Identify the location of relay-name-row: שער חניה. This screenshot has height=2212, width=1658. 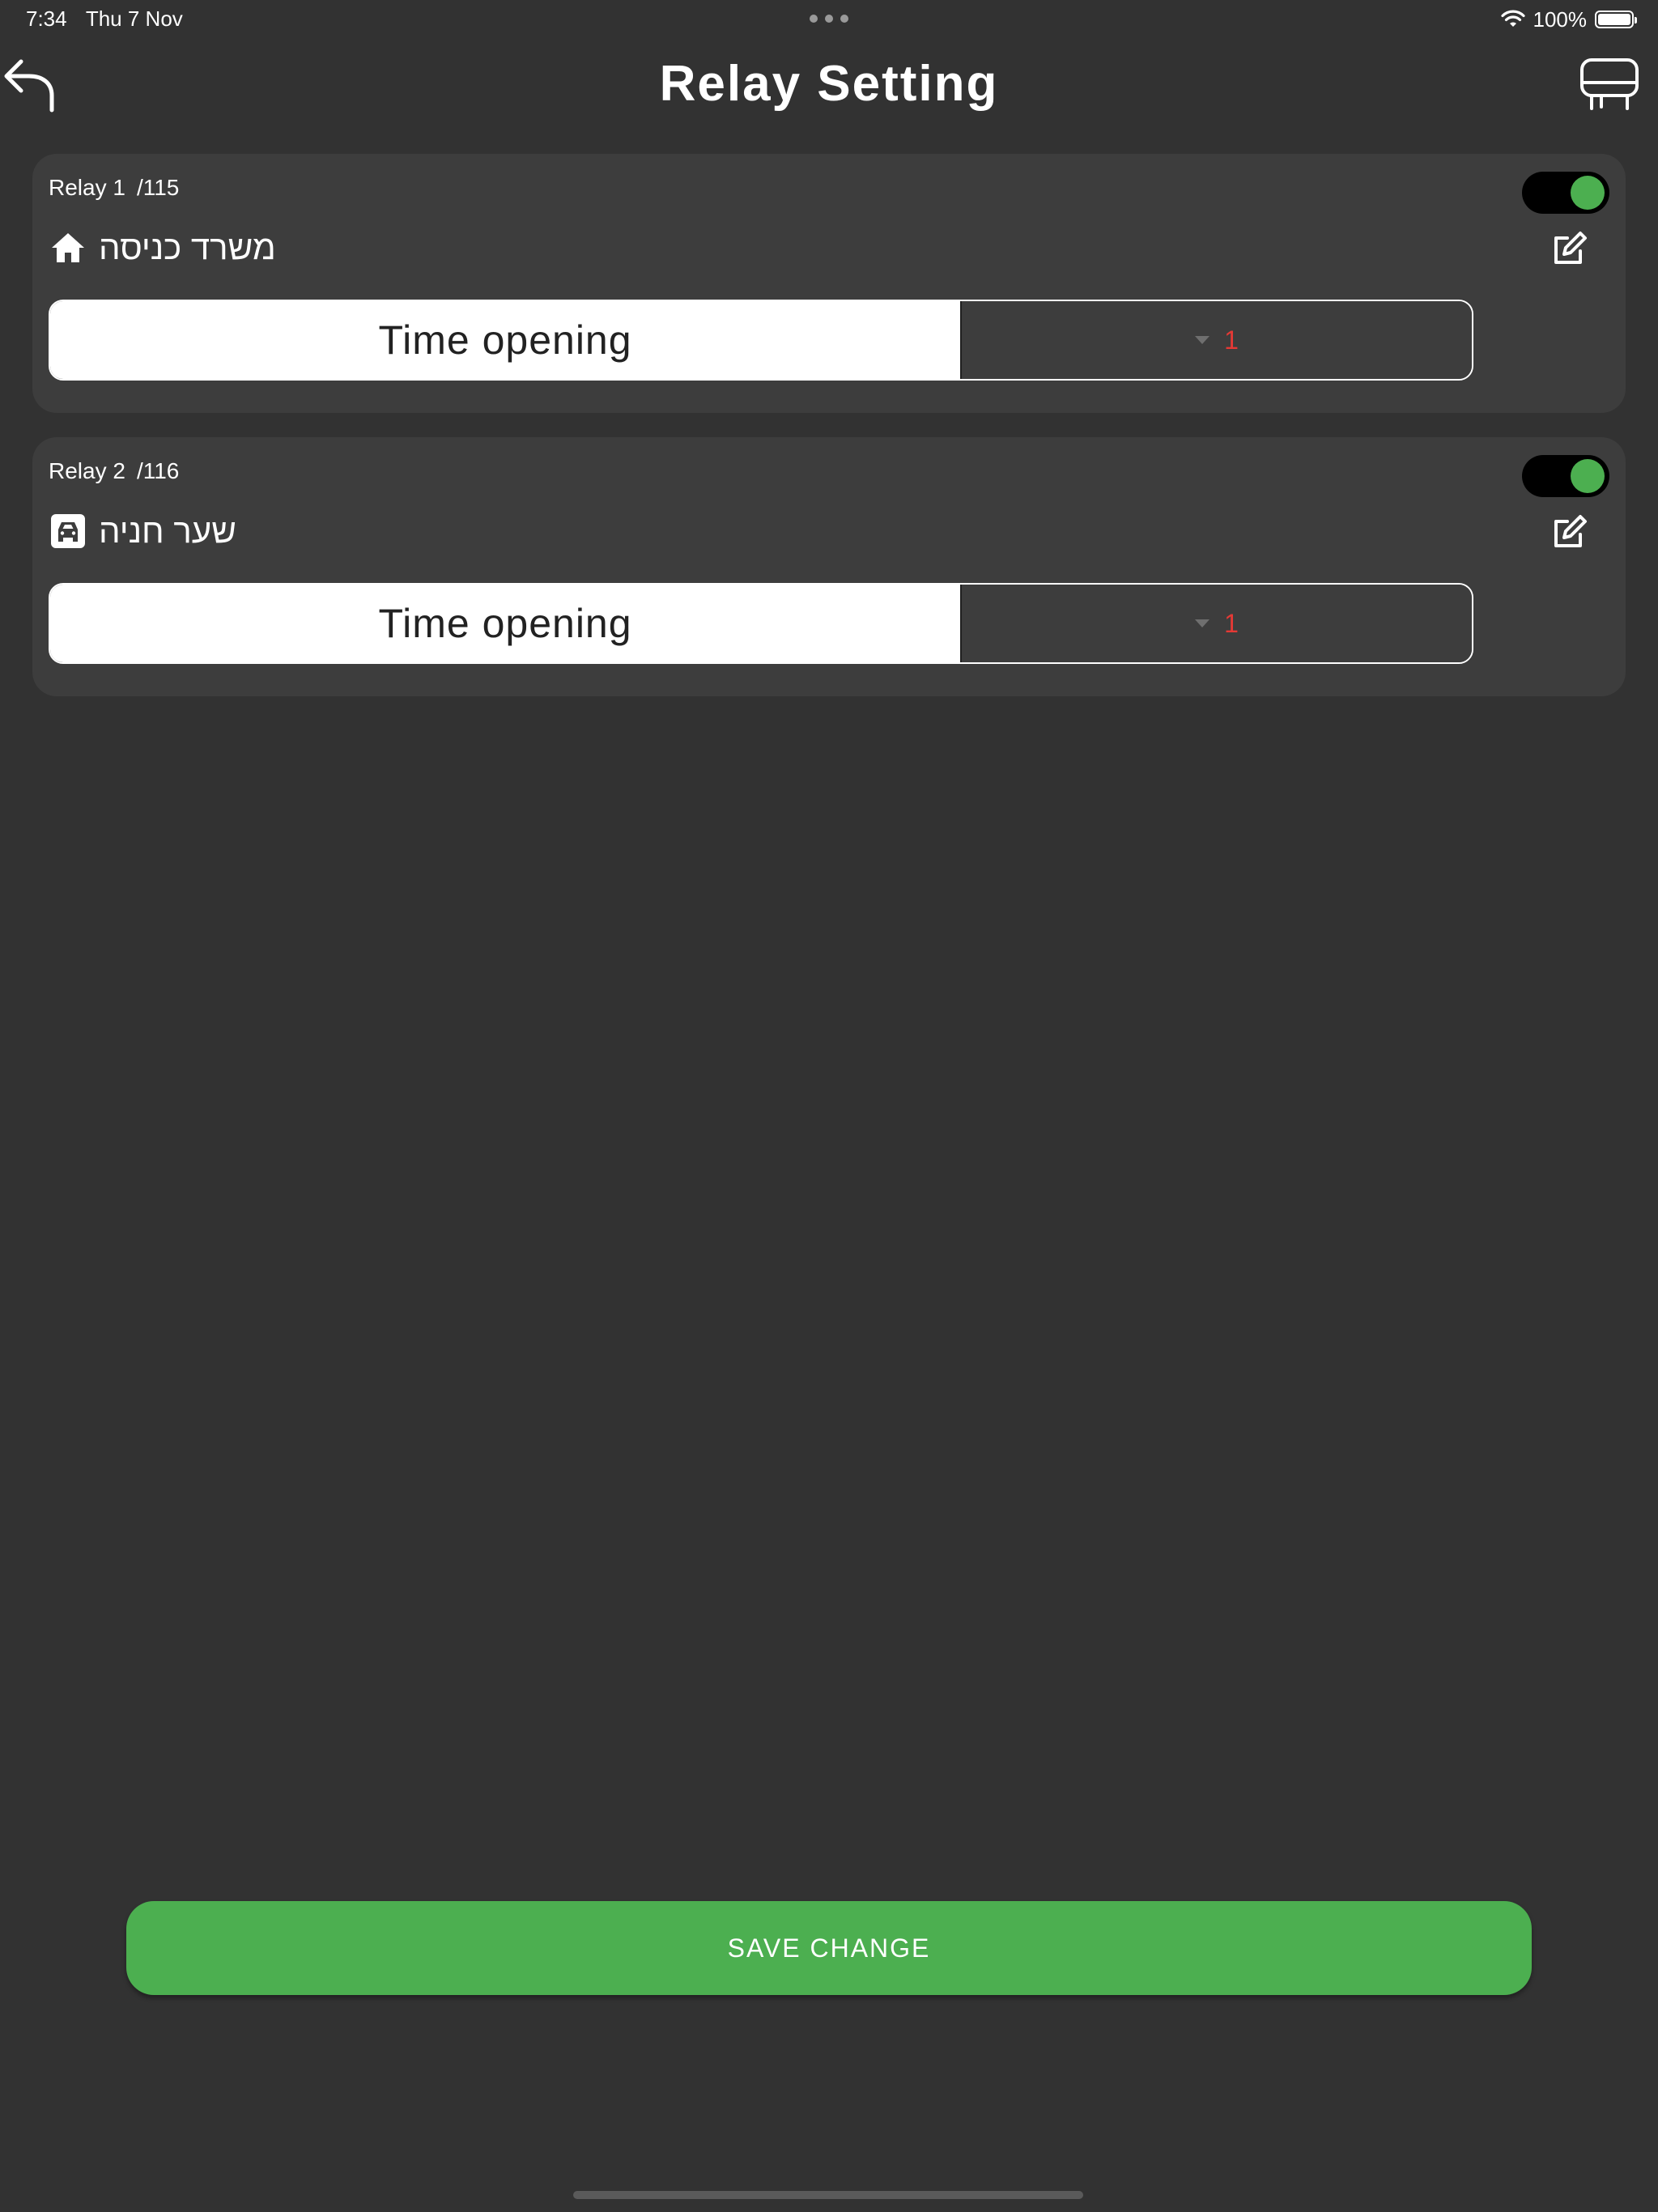
(142, 531).